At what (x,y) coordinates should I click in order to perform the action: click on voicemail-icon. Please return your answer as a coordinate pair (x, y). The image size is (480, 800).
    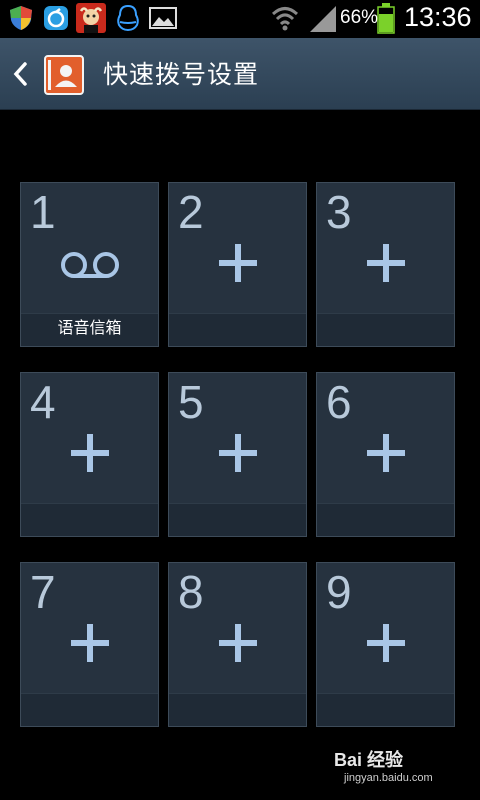
    Looking at the image, I should click on (89, 265).